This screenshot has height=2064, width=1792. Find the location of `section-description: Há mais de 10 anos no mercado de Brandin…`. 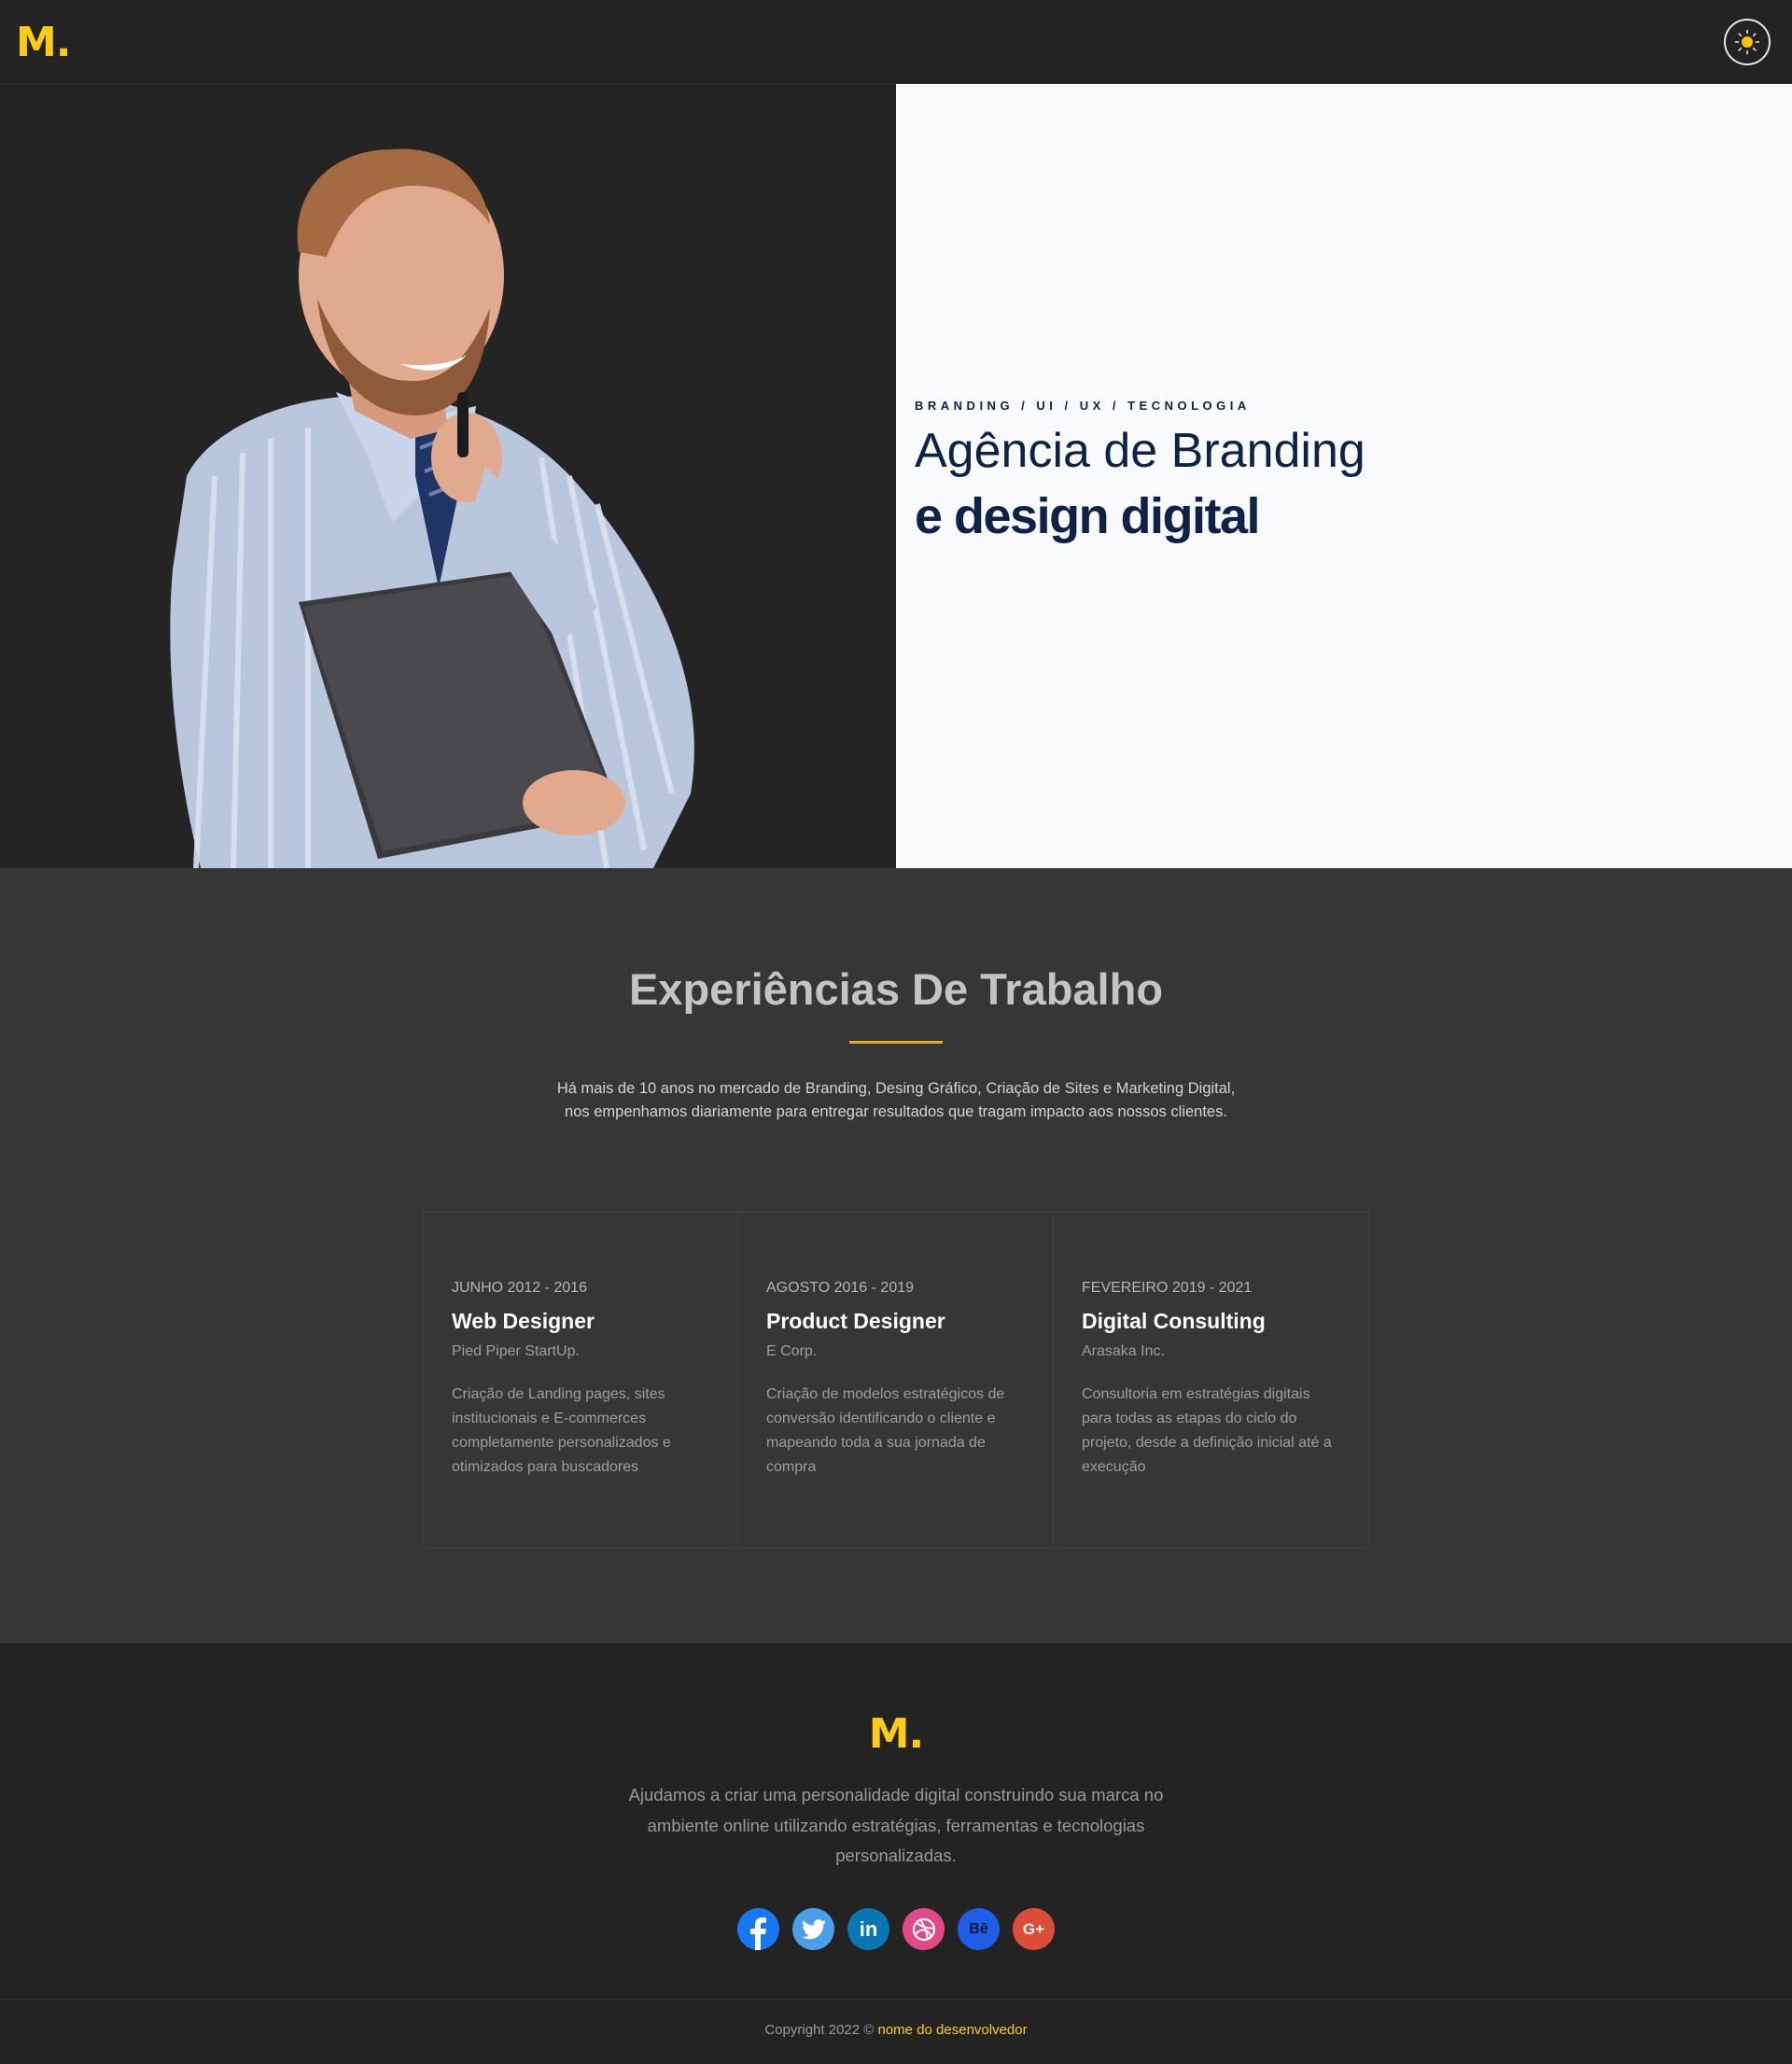

section-description: Há mais de 10 anos no mercado de Brandin… is located at coordinates (896, 1100).